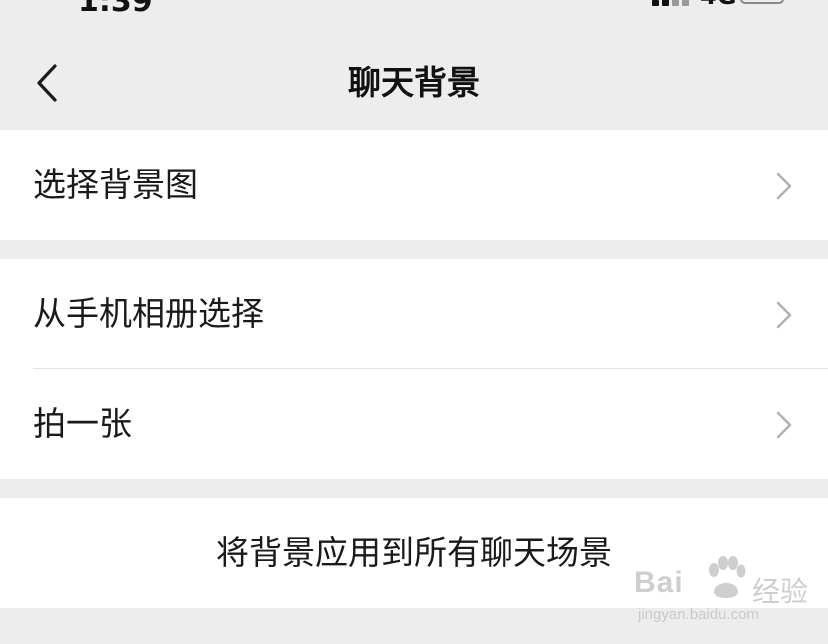 Image resolution: width=828 pixels, height=644 pixels. I want to click on status-bar: 1:39 4G, so click(414, 11).